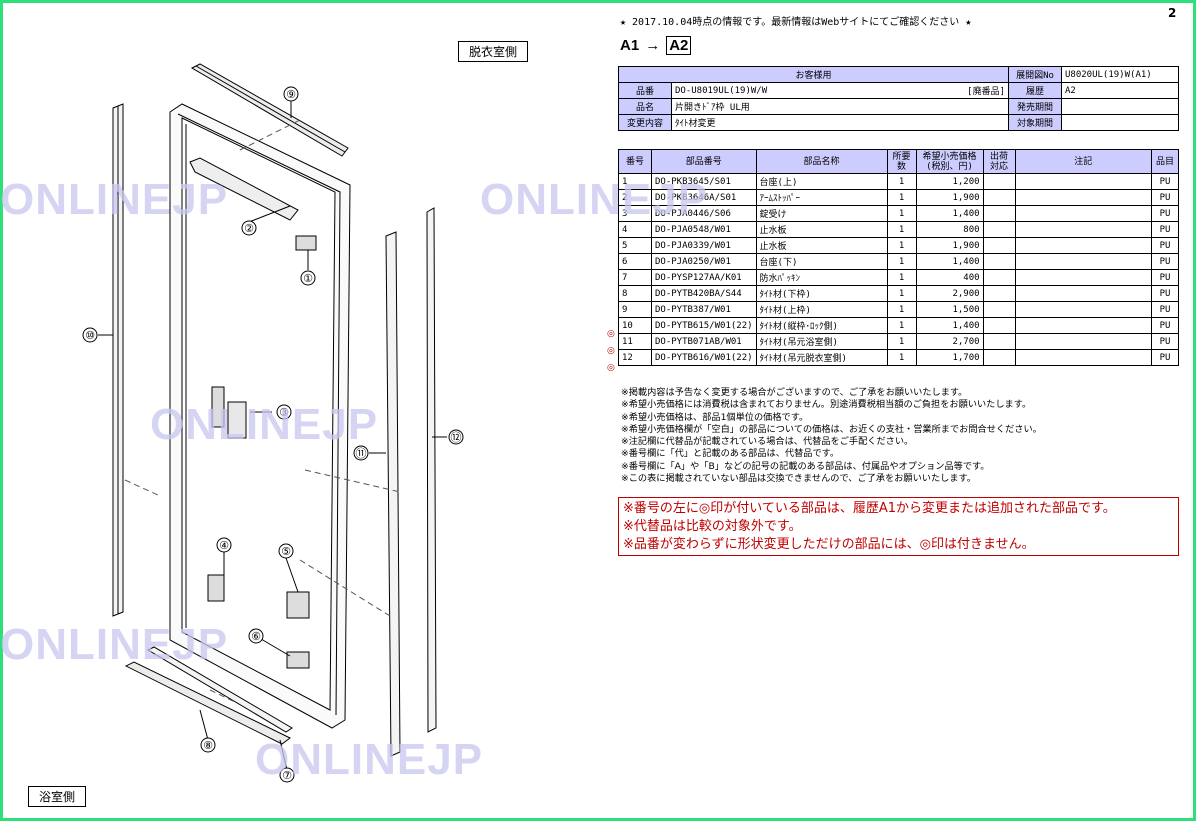 The image size is (1196, 821). Describe the element at coordinates (821, 261) in the screenshot. I see `cell-name: 台座(下)` at that location.